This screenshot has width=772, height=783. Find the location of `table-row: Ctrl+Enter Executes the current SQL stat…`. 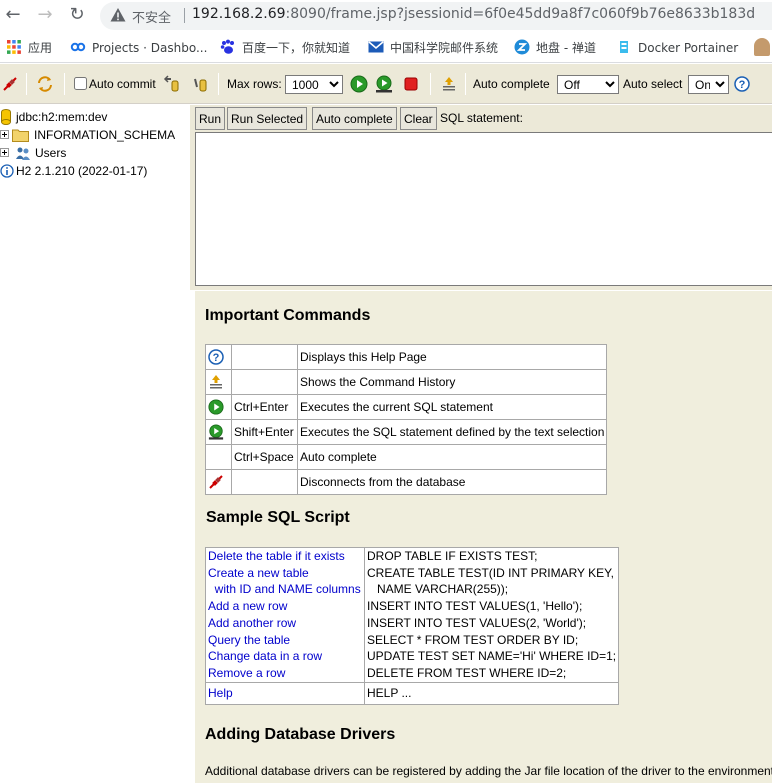

table-row: Ctrl+Enter Executes the current SQL stat… is located at coordinates (406, 407).